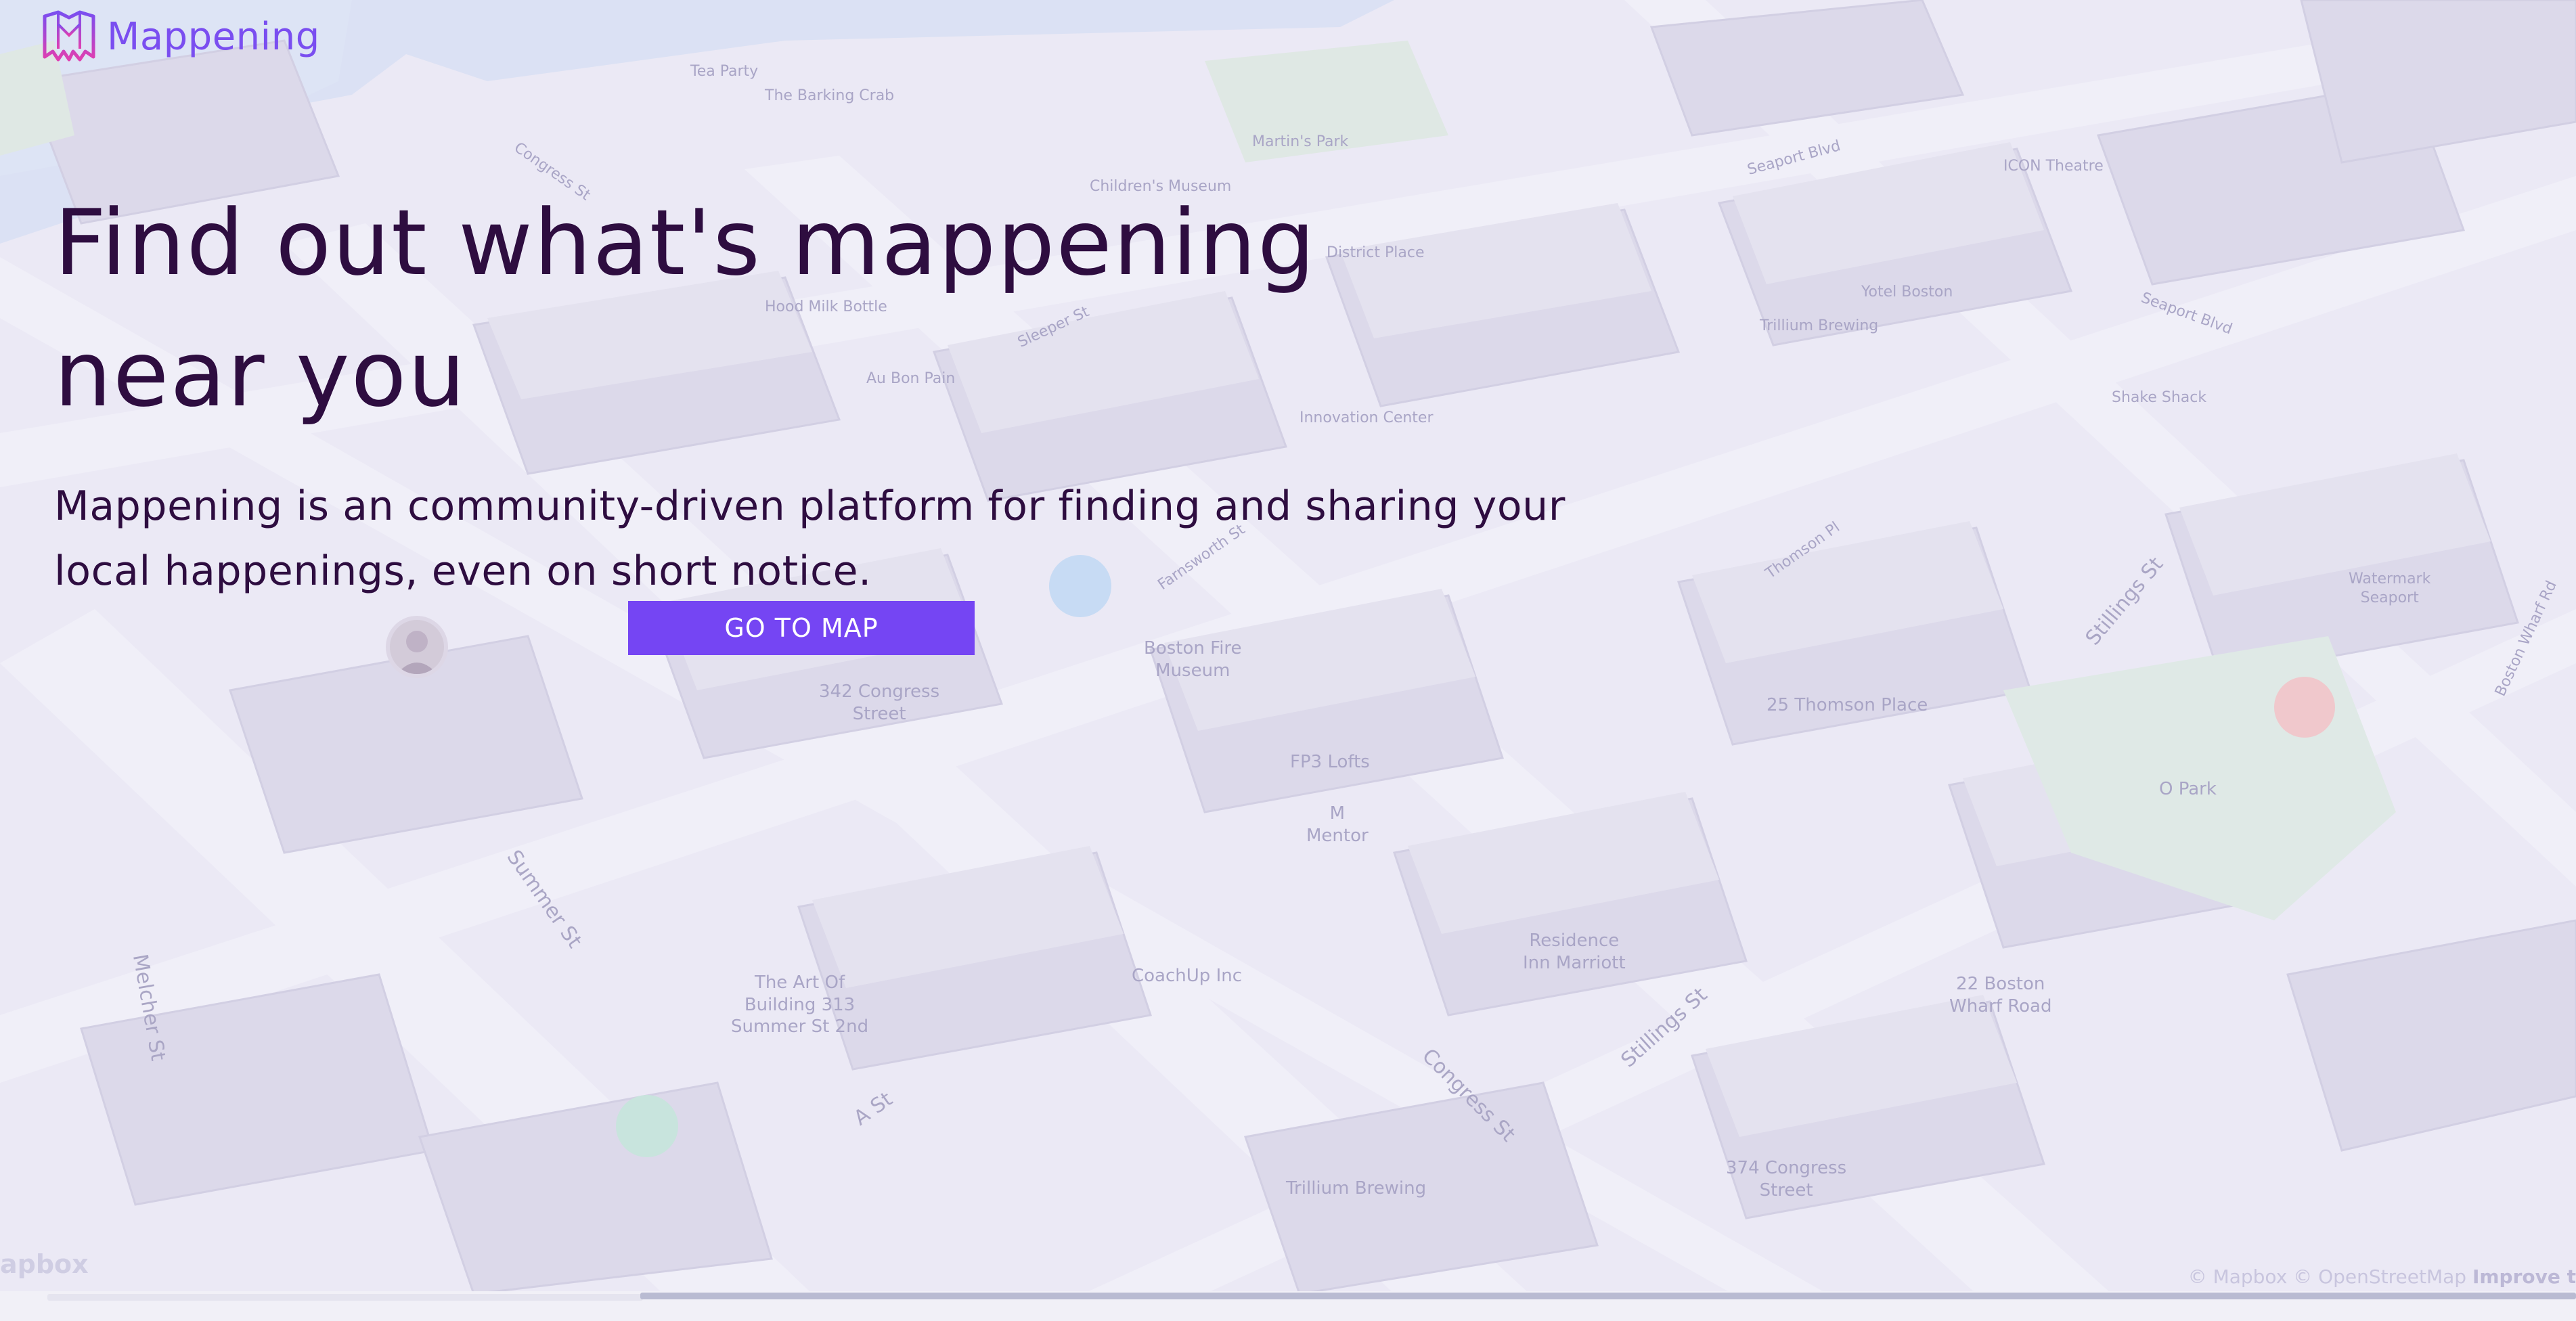 Image resolution: width=2576 pixels, height=1321 pixels. Describe the element at coordinates (1786, 1179) in the screenshot. I see `poi-label-374-congress: 374 Congress Street` at that location.